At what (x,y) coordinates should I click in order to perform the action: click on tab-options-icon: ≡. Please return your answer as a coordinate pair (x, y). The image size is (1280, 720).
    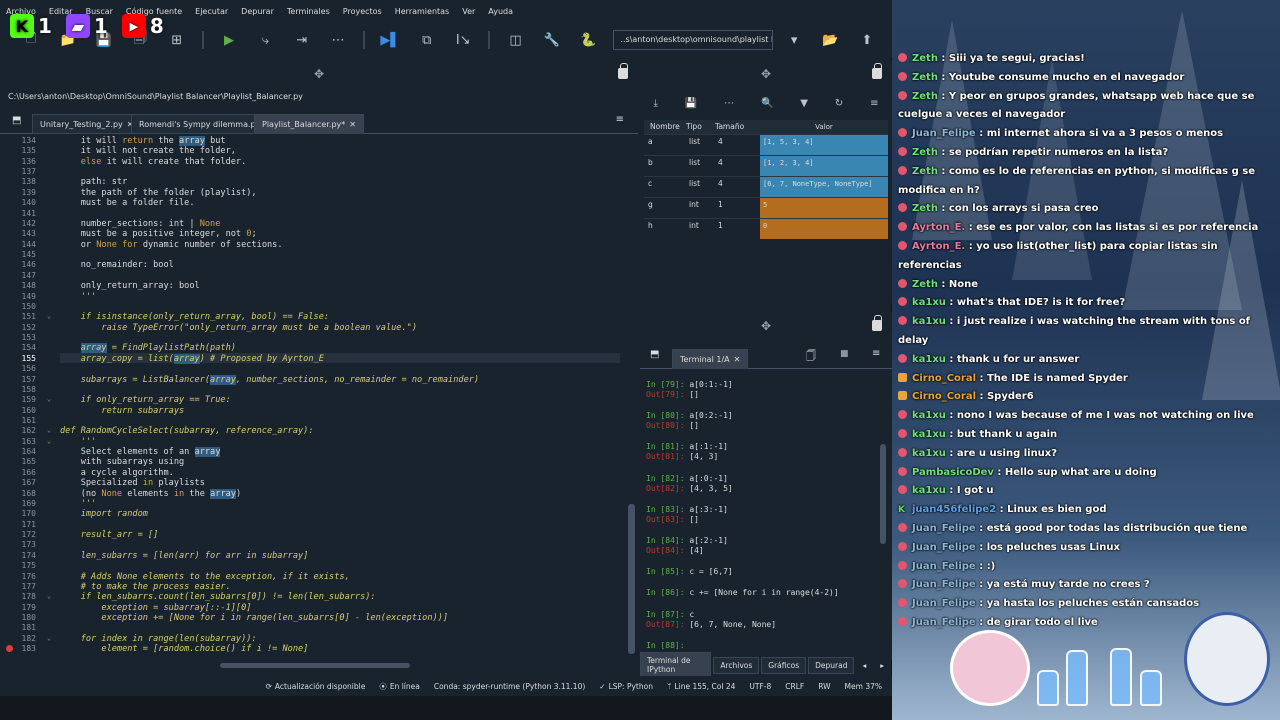
    Looking at the image, I should click on (620, 119).